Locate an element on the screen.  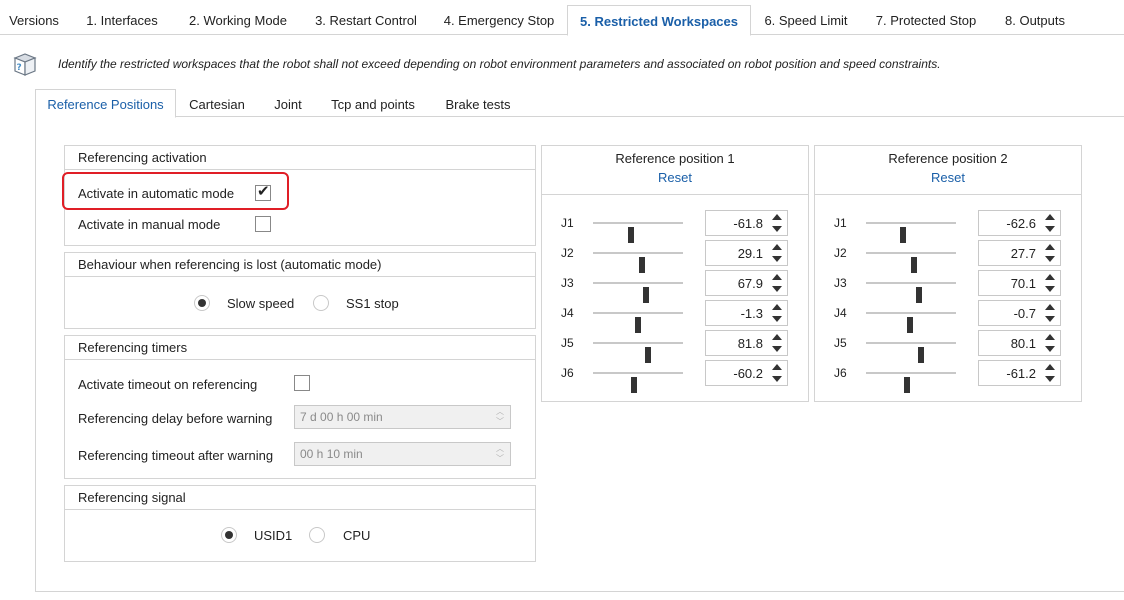
tab-emergency-stop: 4. Emergency Stop is located at coordinates (499, 21).